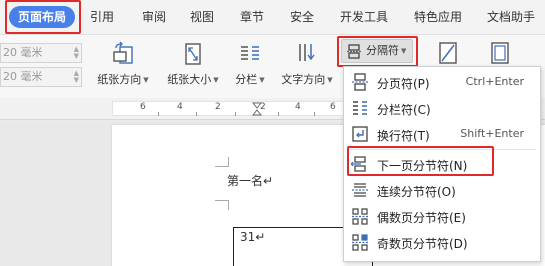 The height and width of the screenshot is (266, 545). What do you see at coordinates (193, 67) in the screenshot?
I see `paper-size-button: 纸张大小 ▼` at bounding box center [193, 67].